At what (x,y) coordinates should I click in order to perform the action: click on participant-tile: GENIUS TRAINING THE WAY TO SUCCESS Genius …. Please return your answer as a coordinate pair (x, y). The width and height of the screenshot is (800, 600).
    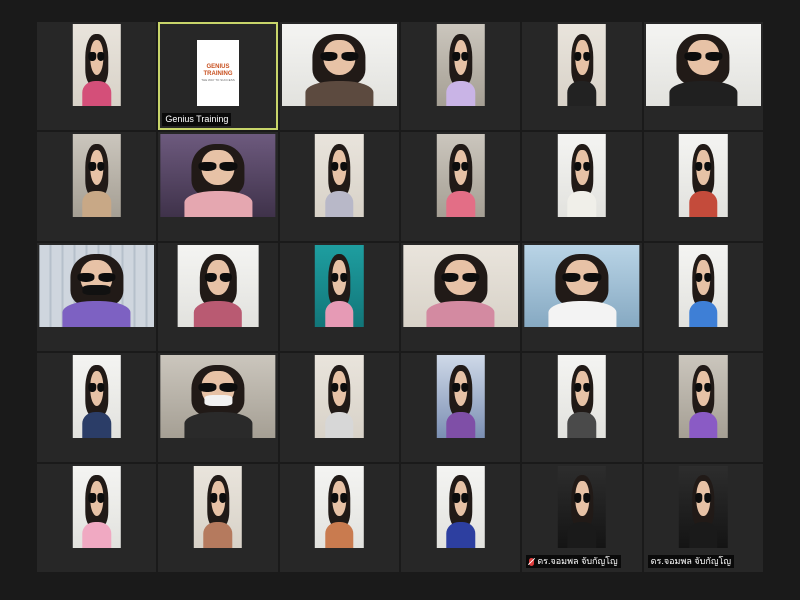
    Looking at the image, I should click on (218, 76).